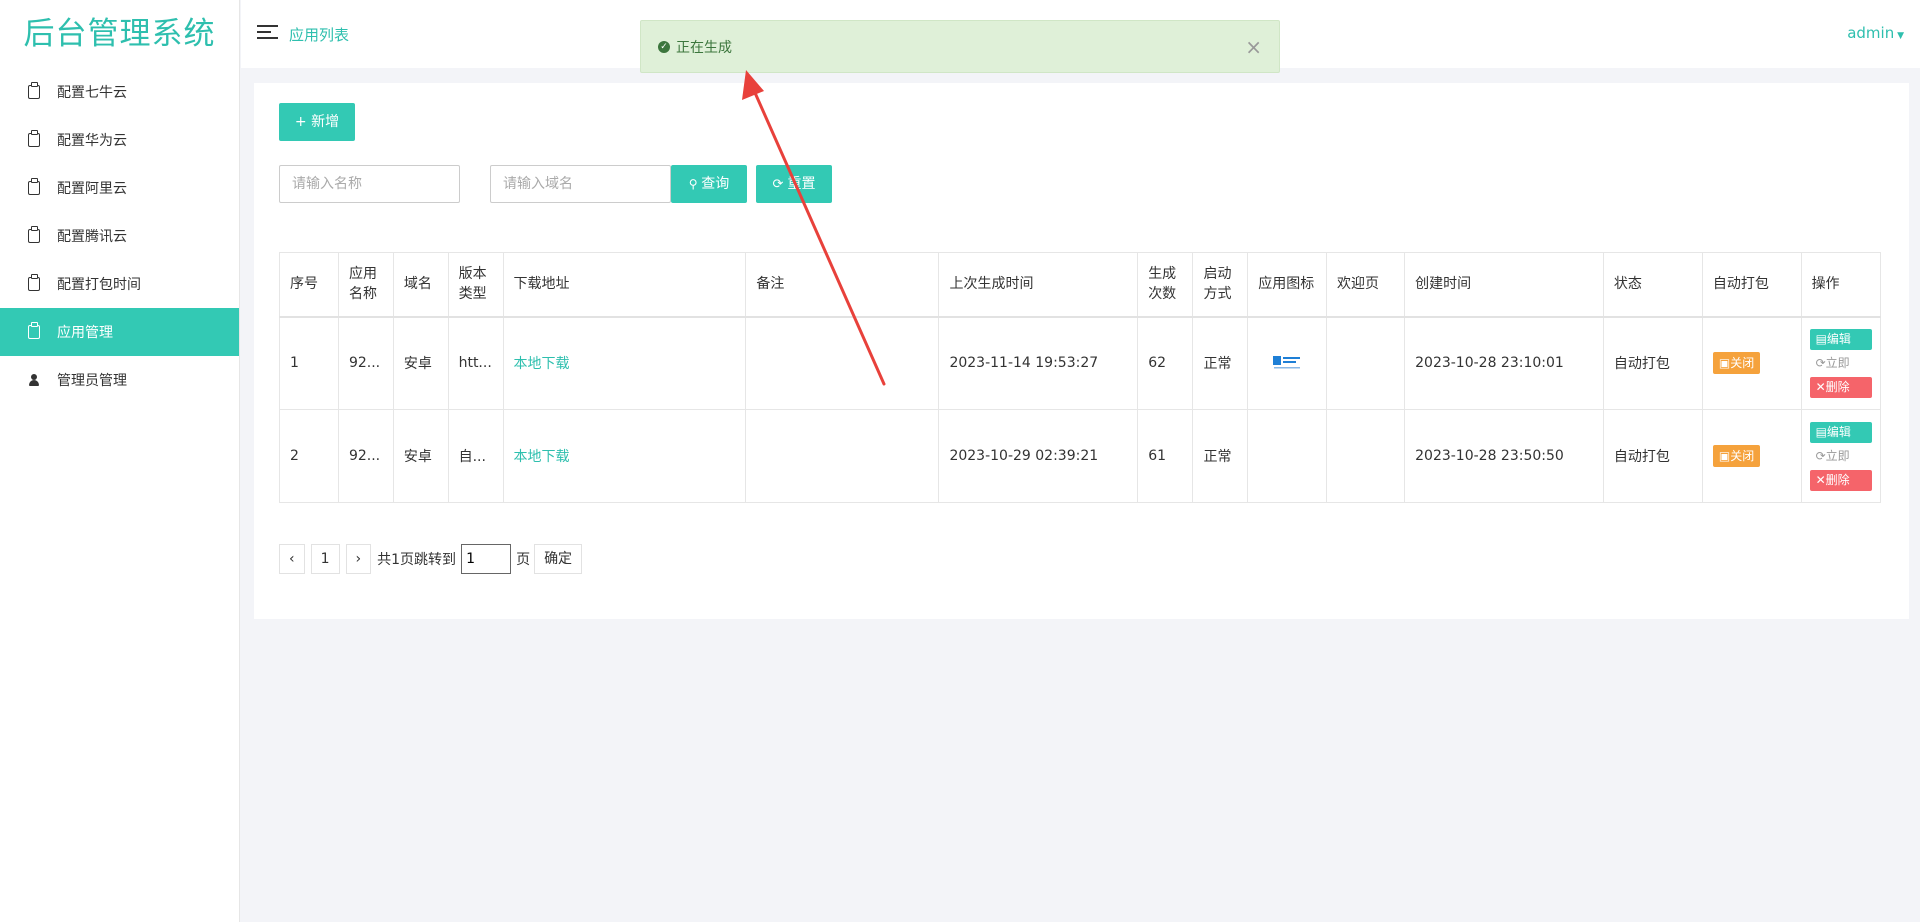 This screenshot has height=922, width=1920. Describe the element at coordinates (99, 285) in the screenshot. I see `sidebar-item-label: 配置打包时间` at that location.